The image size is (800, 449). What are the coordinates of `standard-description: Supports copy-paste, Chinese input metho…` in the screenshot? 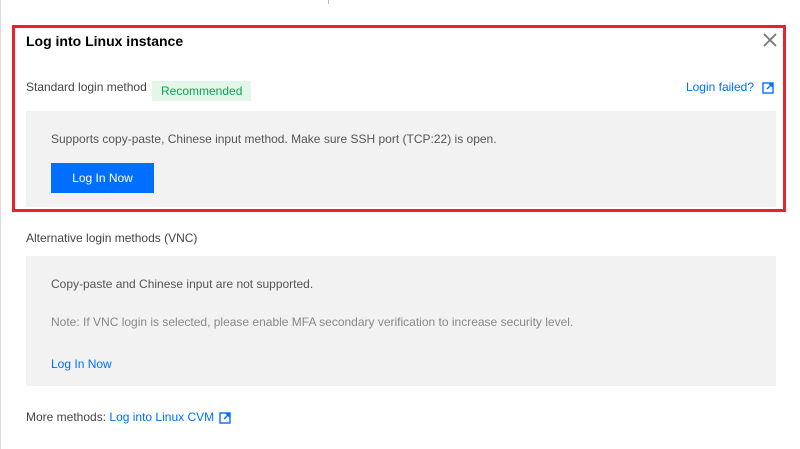 It's located at (274, 139).